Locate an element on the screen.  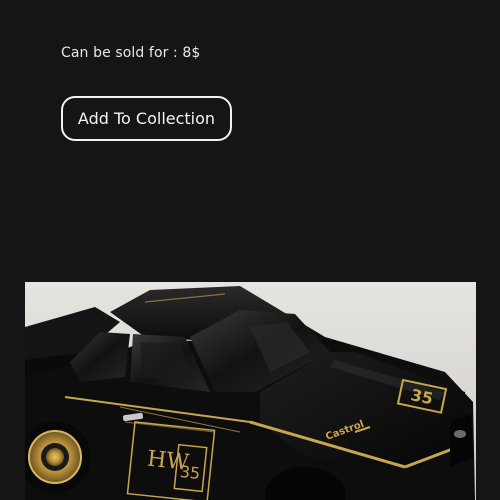
add-to-collection-button: Add To Collection is located at coordinates (146, 118).